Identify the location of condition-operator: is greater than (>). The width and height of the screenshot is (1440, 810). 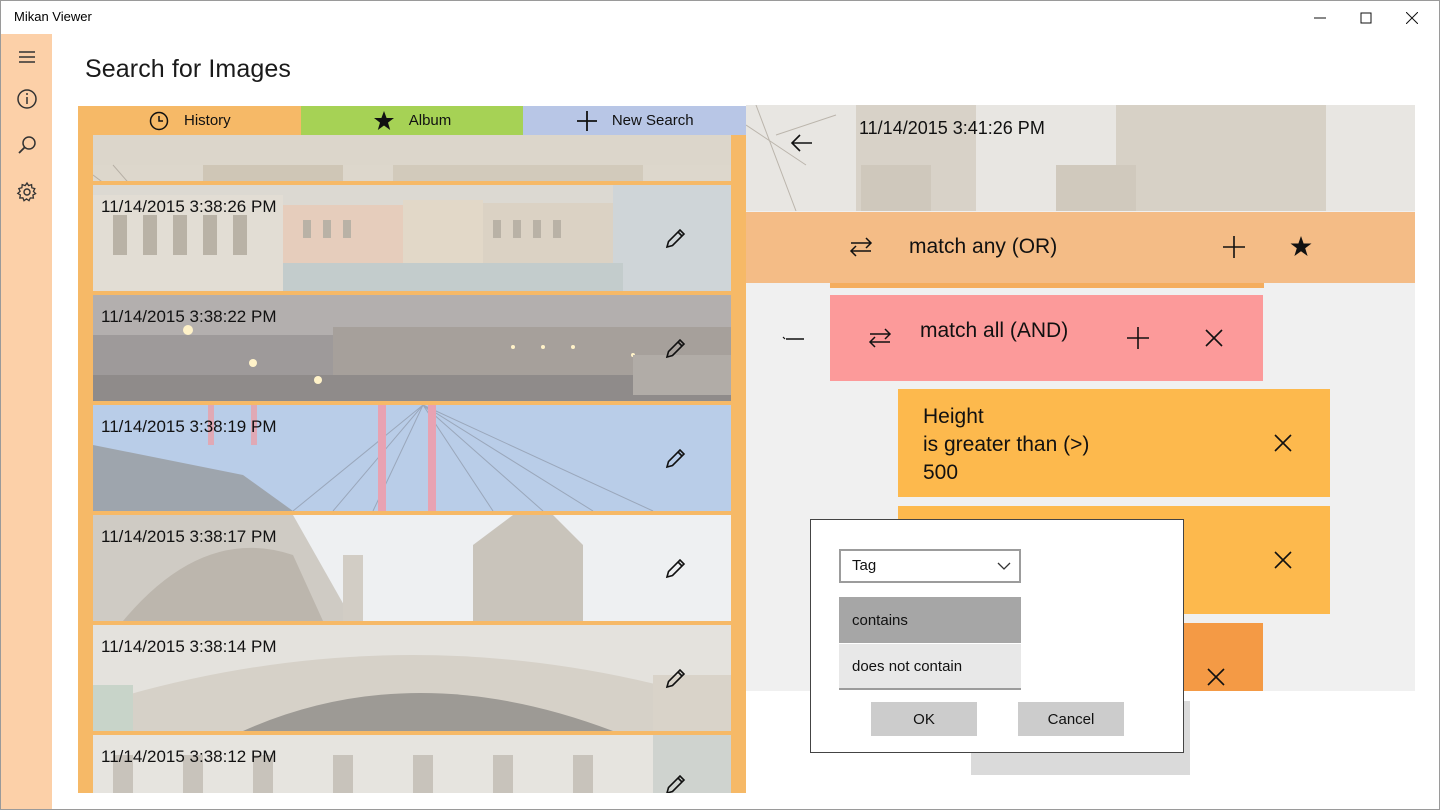
(1006, 444).